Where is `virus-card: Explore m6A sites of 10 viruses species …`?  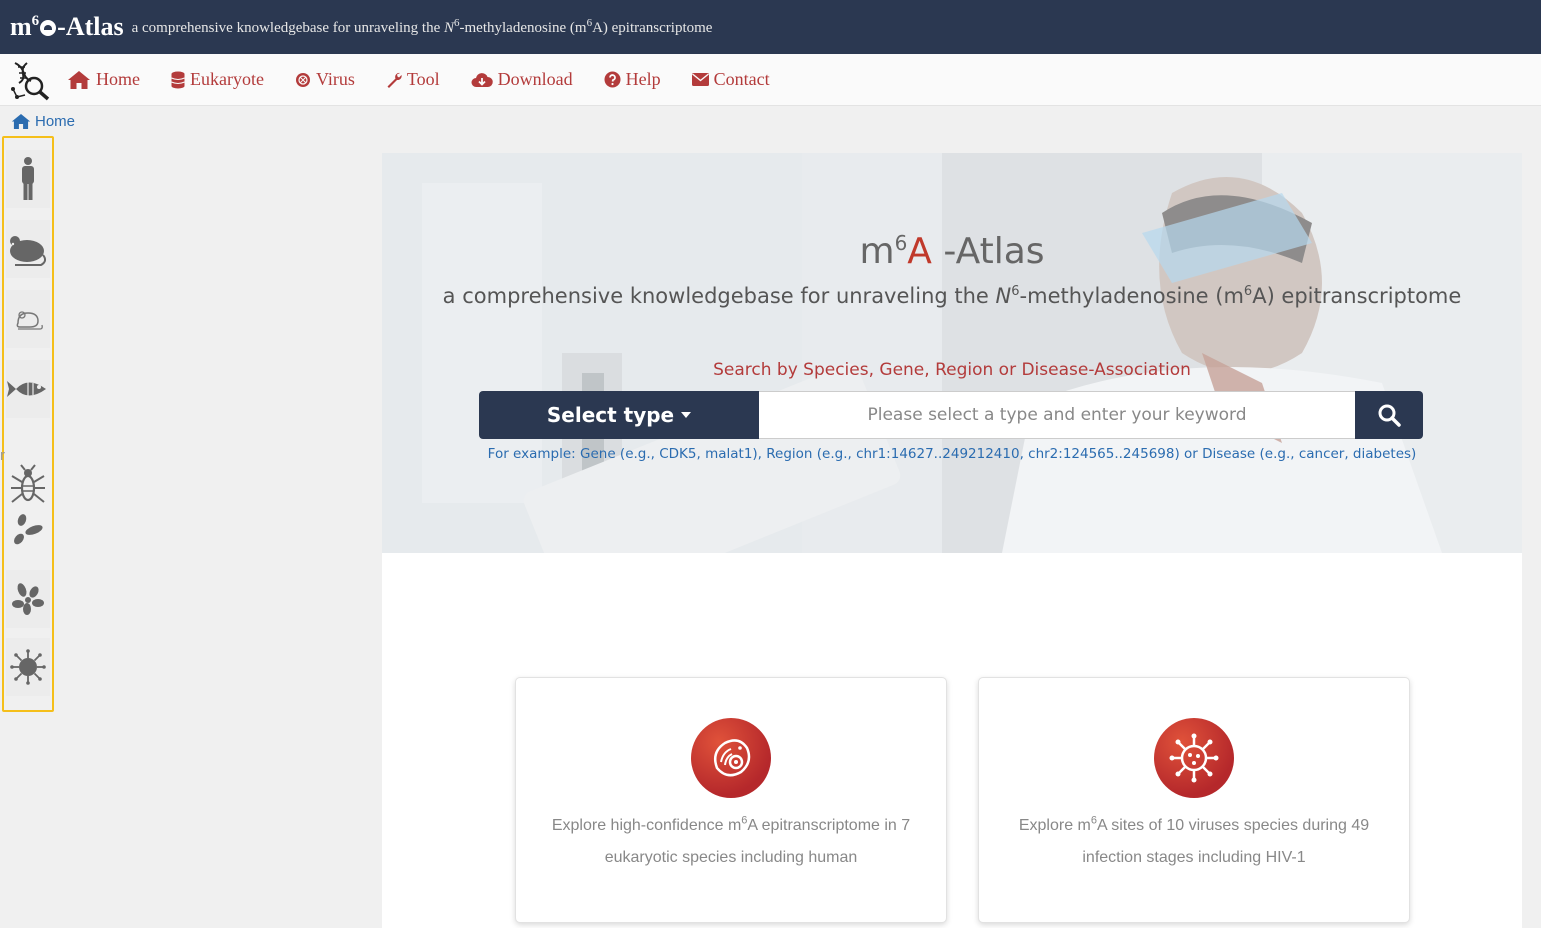 virus-card: Explore m6A sites of 10 viruses species … is located at coordinates (1194, 800).